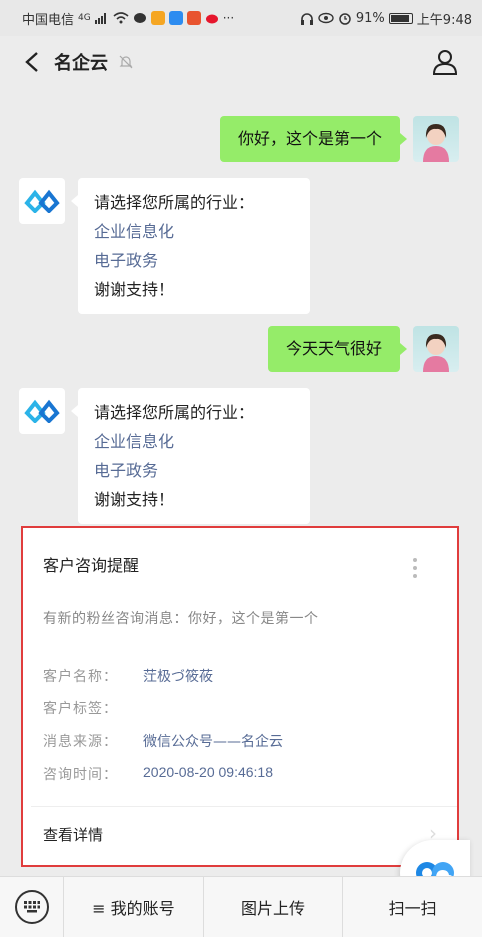  I want to click on divider, so click(244, 806).